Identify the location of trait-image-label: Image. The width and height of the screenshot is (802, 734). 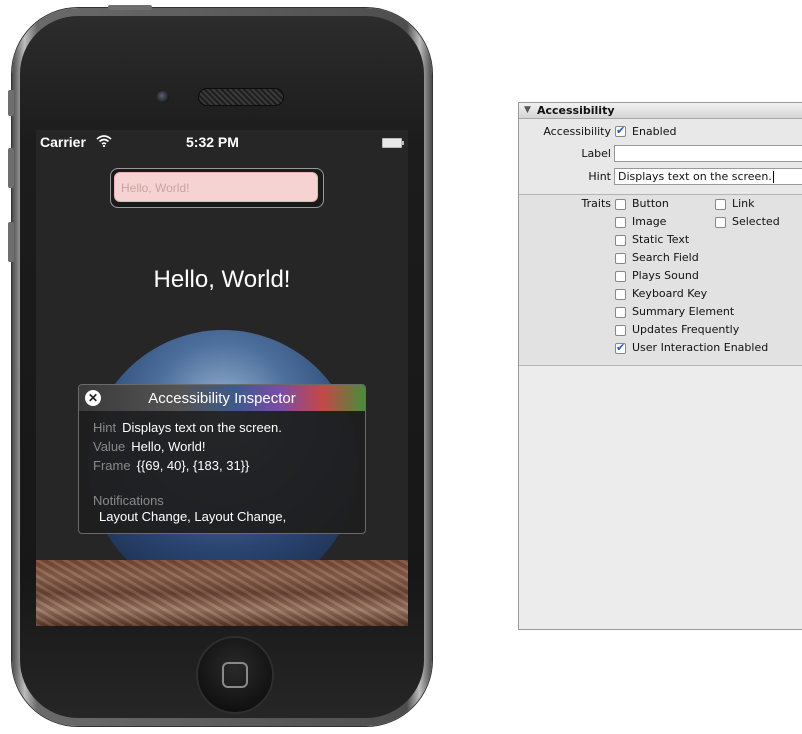
(649, 221).